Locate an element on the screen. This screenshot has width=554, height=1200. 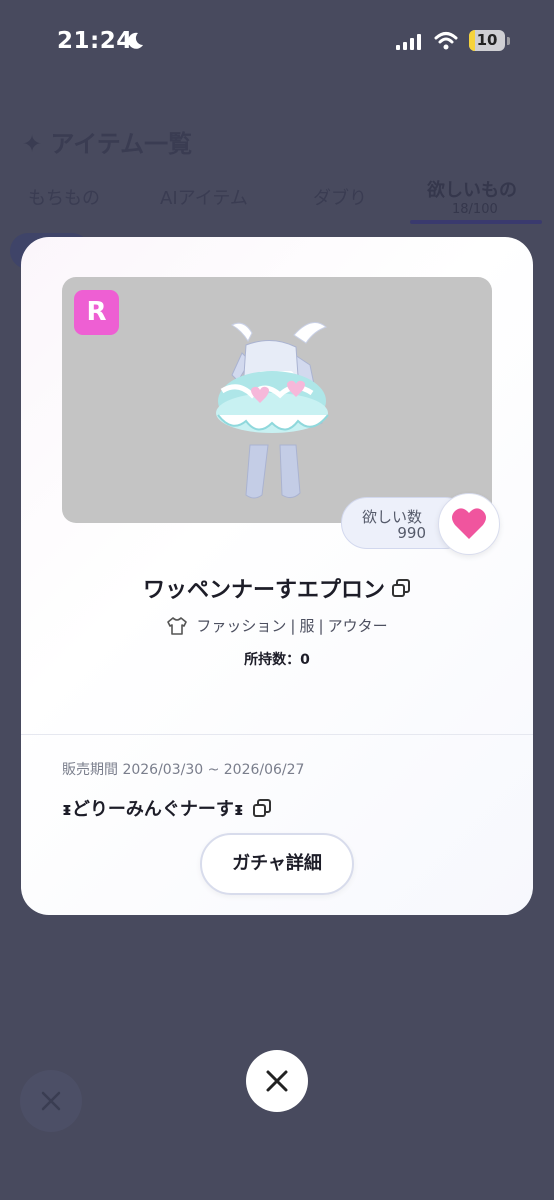
wishlist-heart-button is located at coordinates (469, 524).